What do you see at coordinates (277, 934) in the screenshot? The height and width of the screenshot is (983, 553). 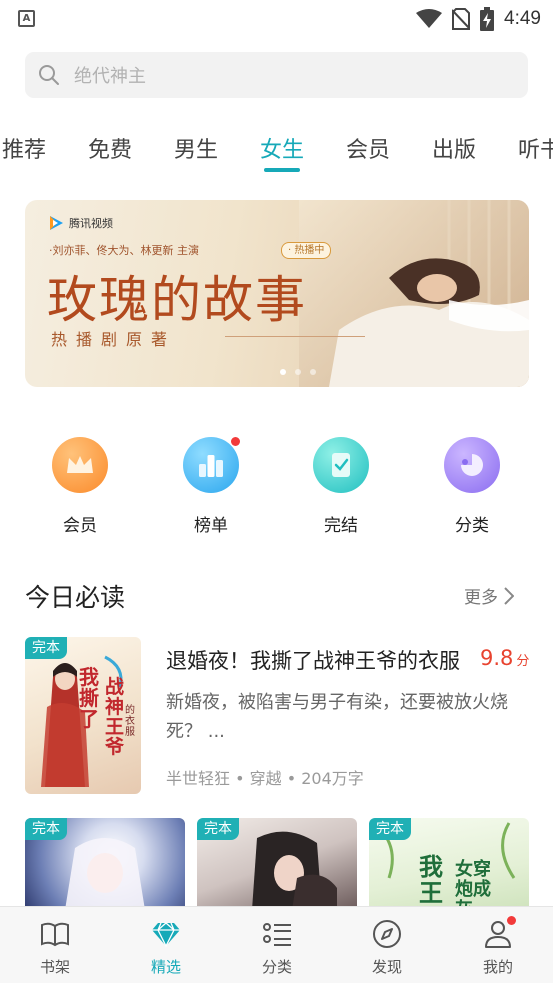 I see `list-icon` at bounding box center [277, 934].